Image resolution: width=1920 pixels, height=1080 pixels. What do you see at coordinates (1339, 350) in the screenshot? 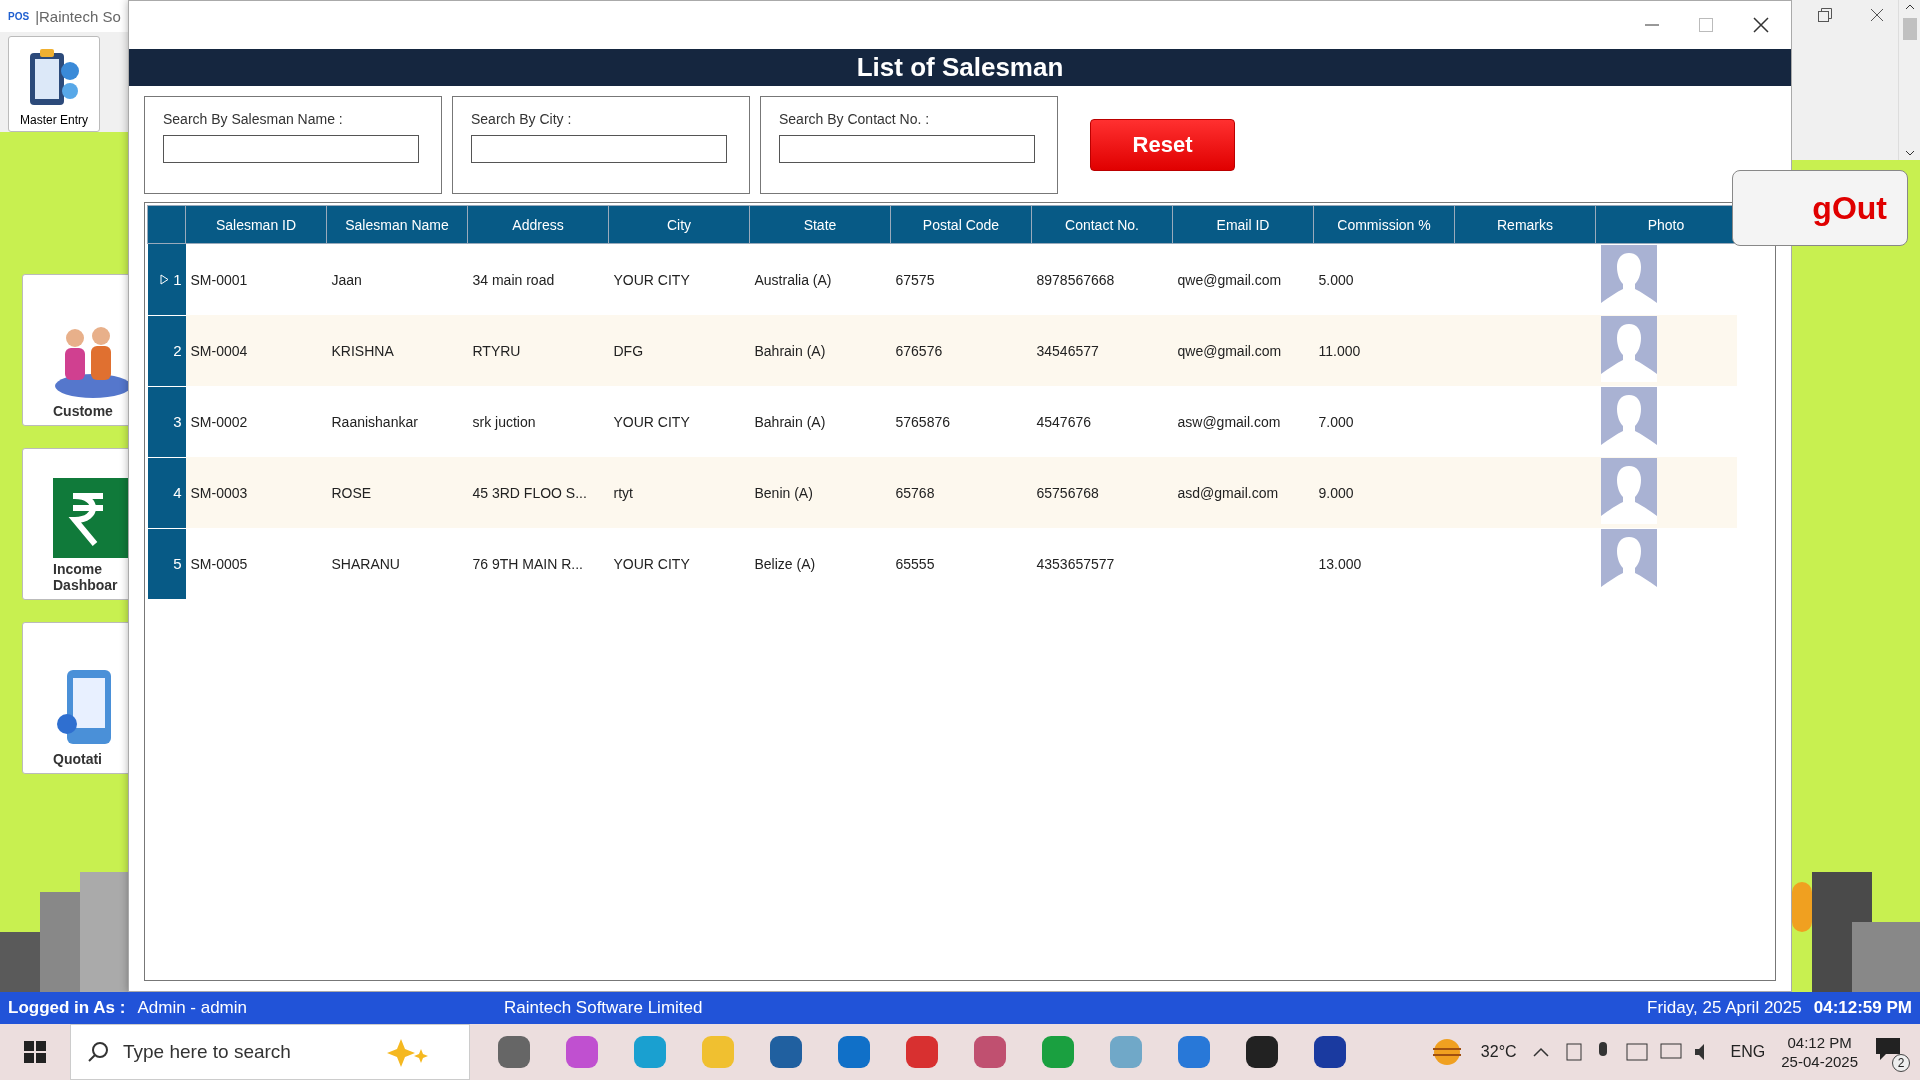
I see `table-cell: 11.000` at bounding box center [1339, 350].